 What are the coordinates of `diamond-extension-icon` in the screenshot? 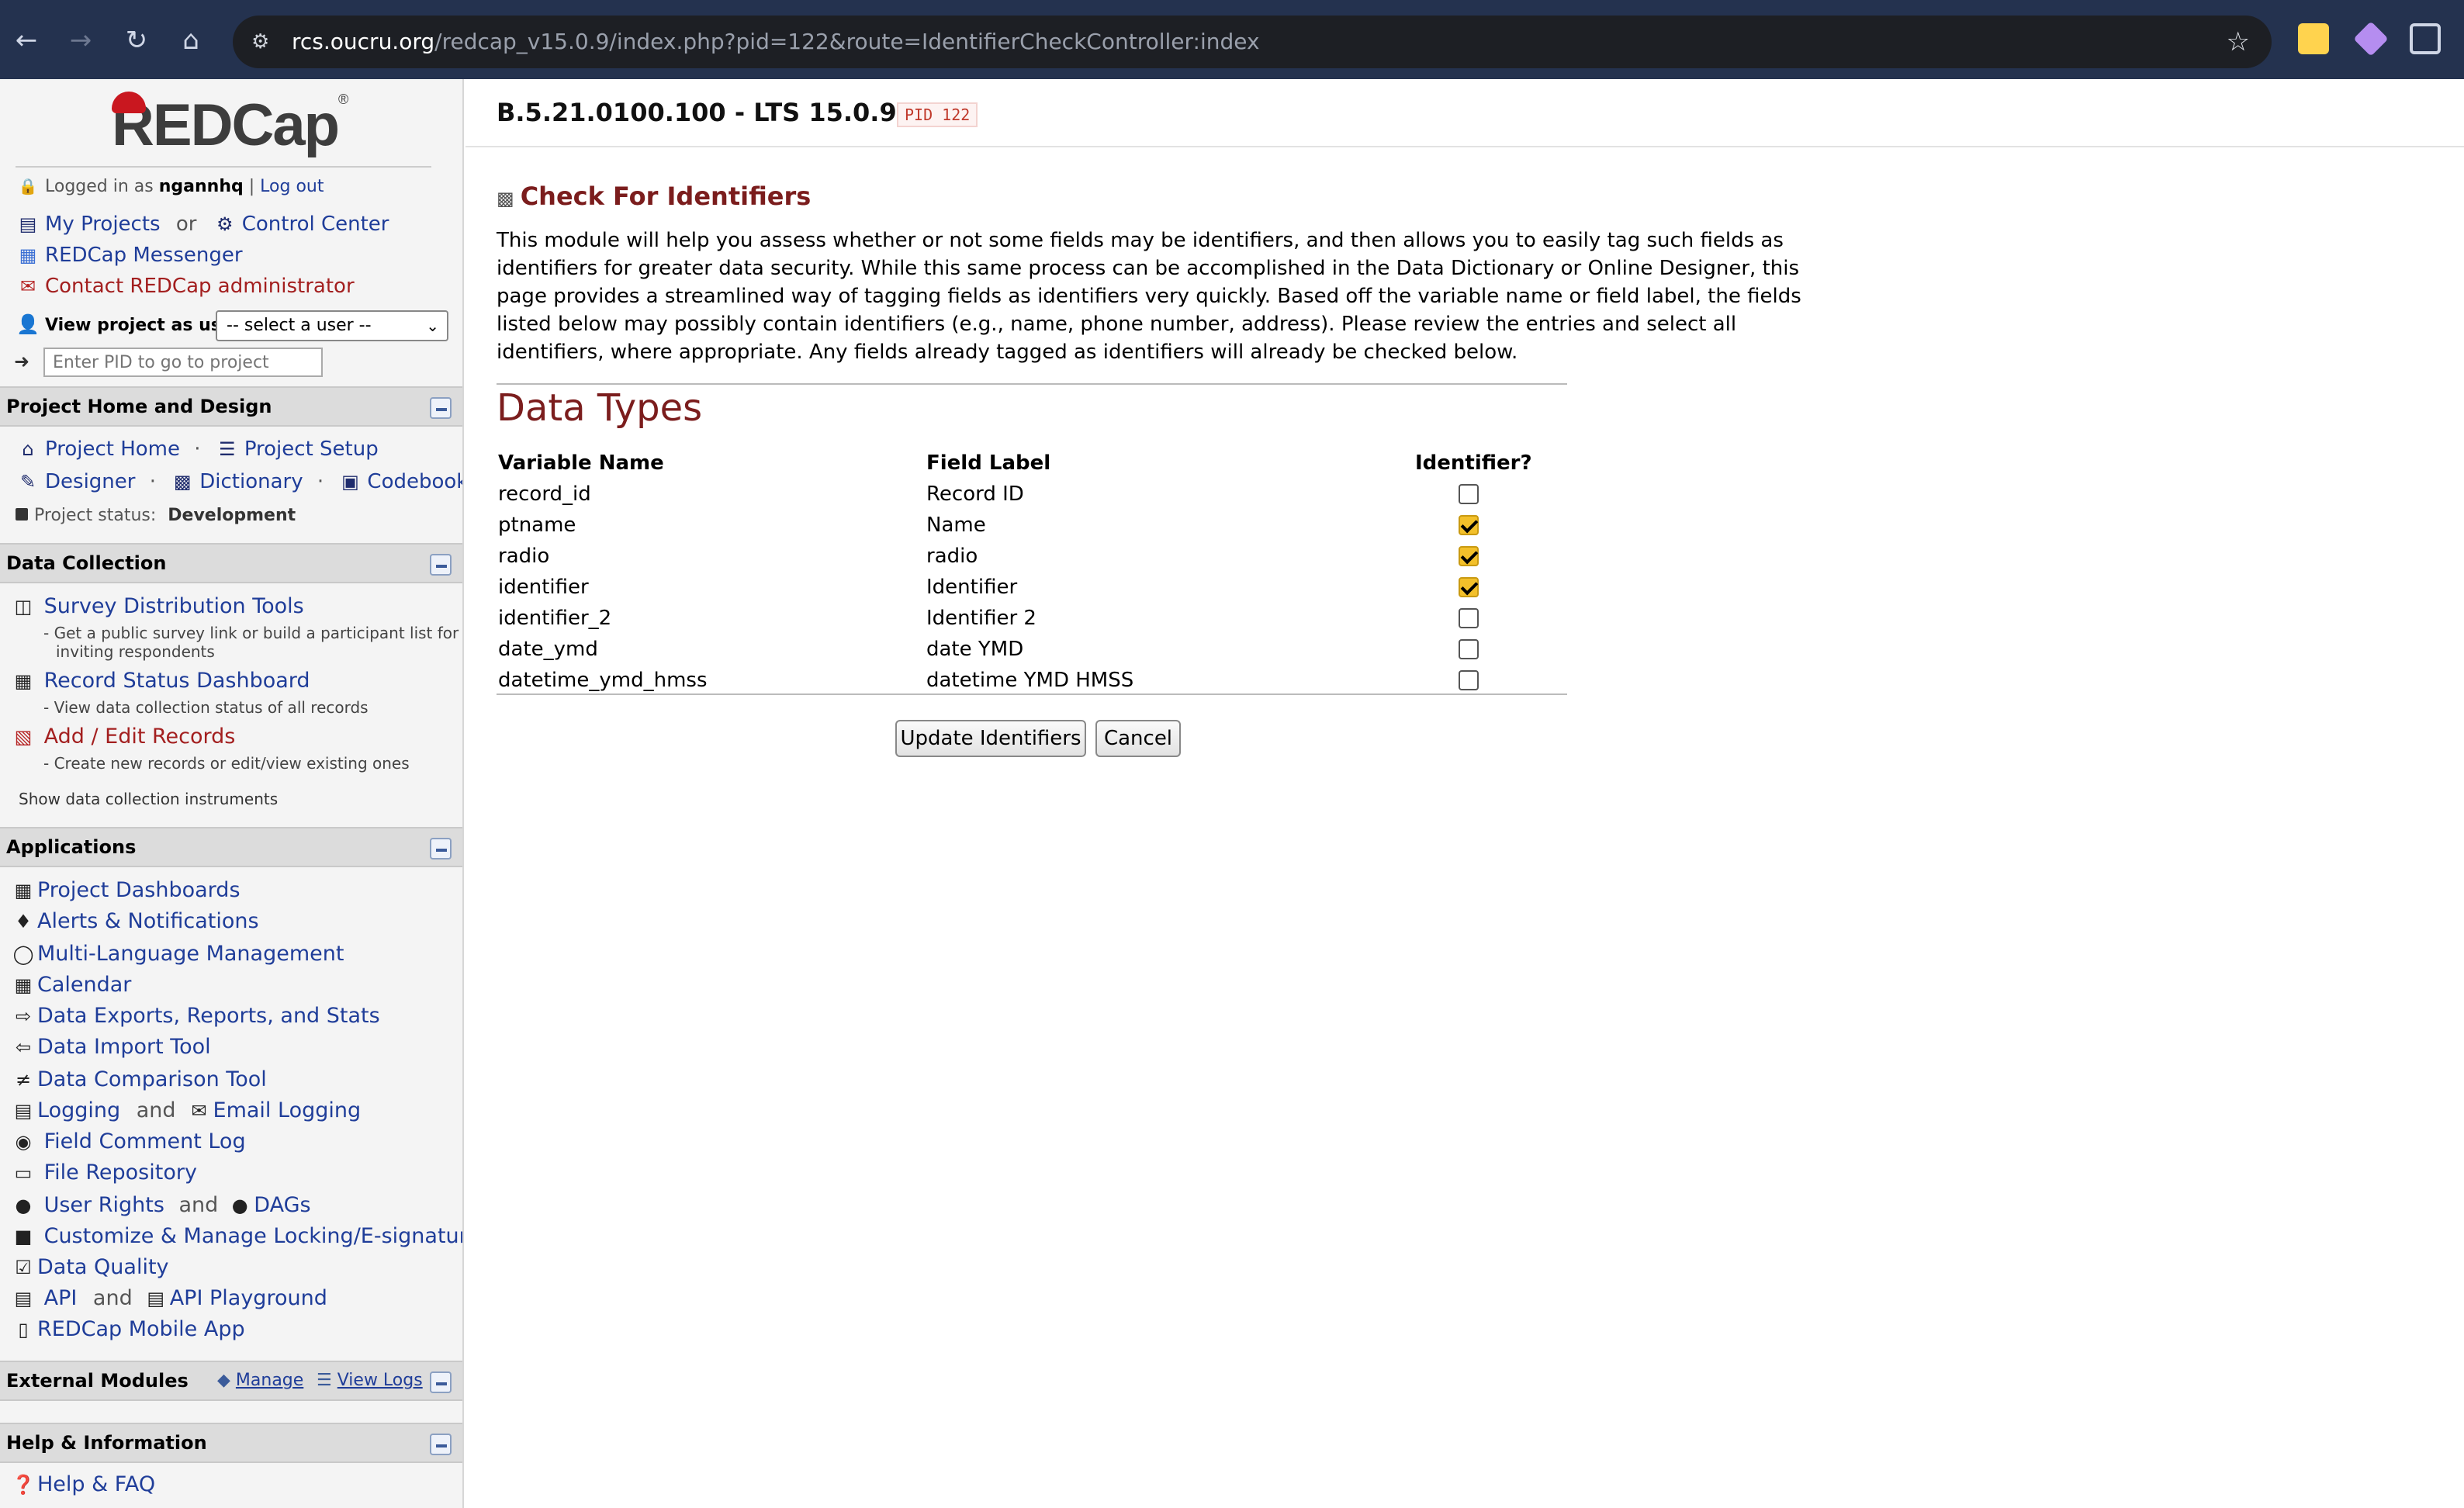 It's located at (2371, 39).